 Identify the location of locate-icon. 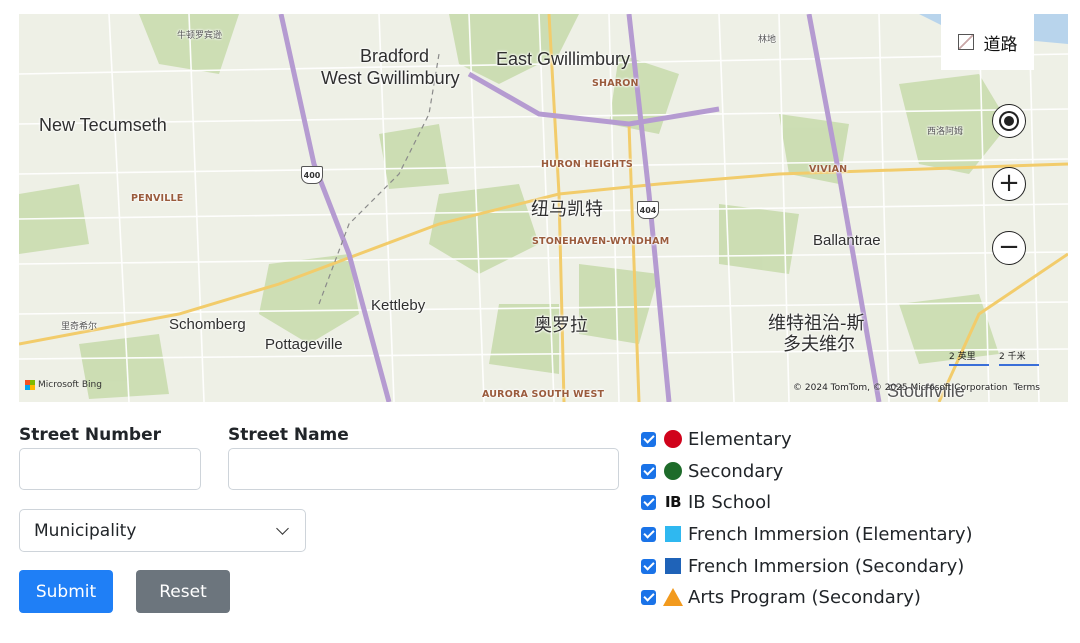
(1009, 121).